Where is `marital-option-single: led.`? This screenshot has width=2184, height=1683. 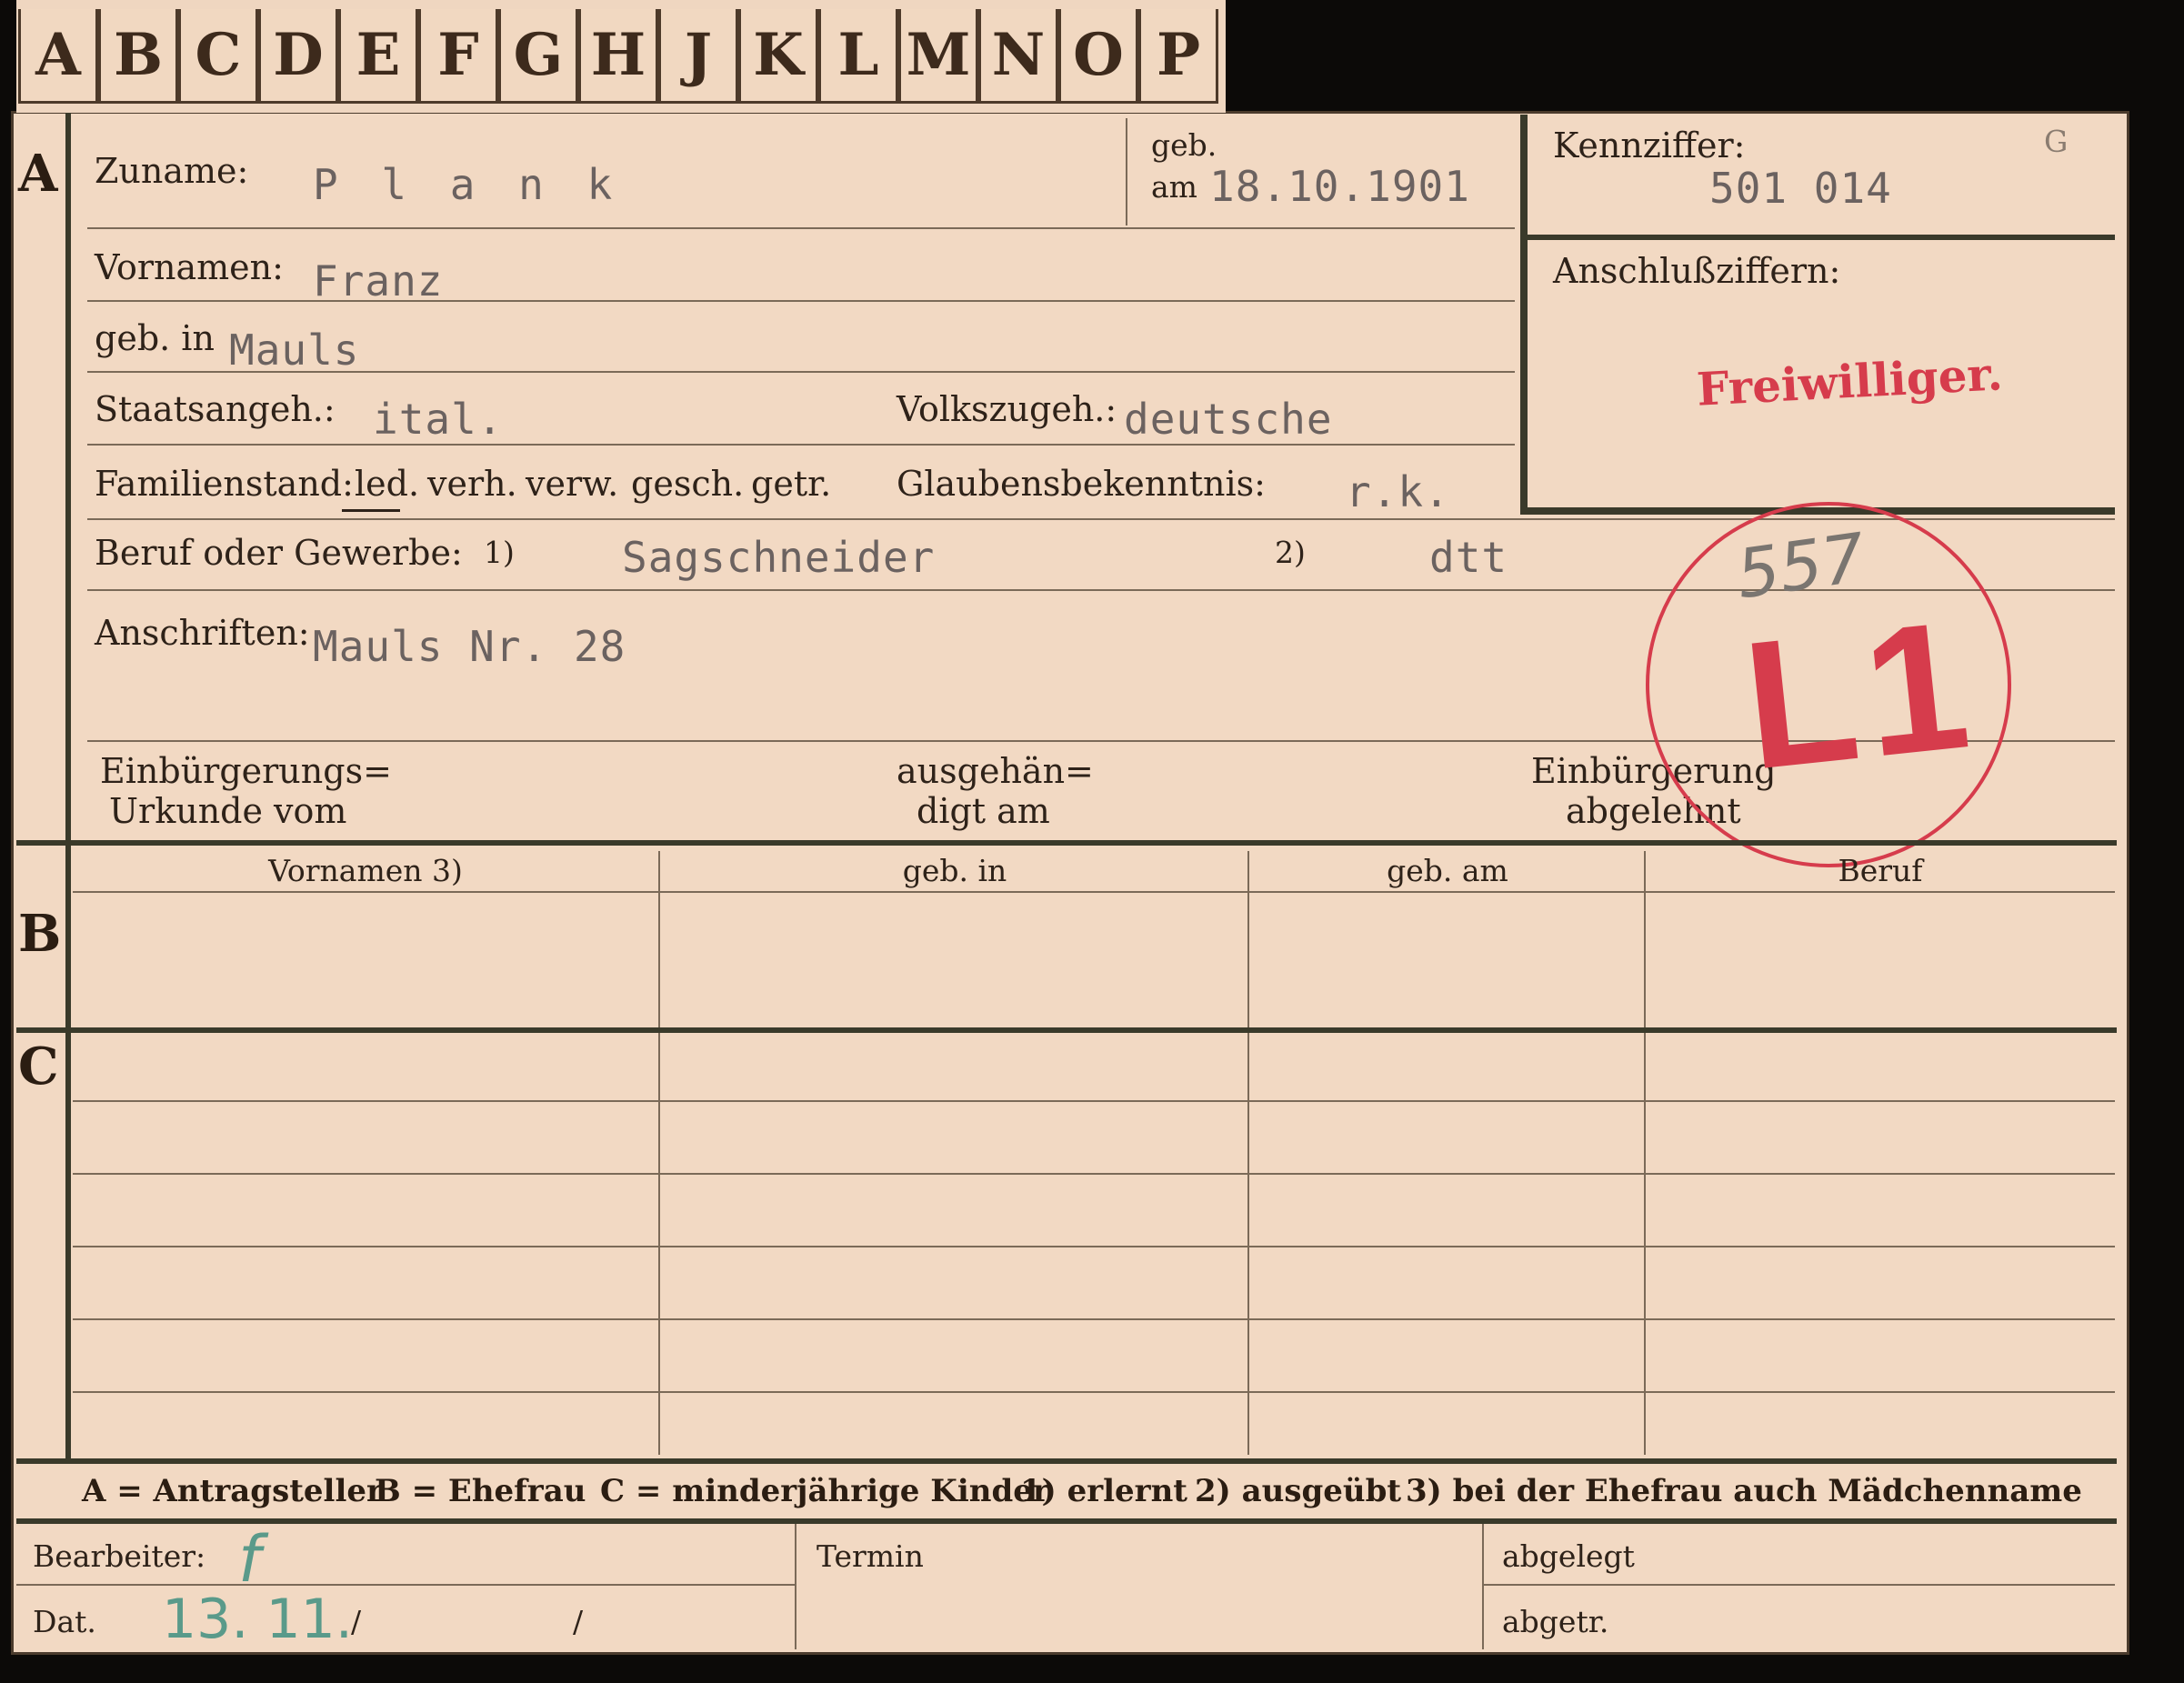 marital-option-single: led. is located at coordinates (387, 484).